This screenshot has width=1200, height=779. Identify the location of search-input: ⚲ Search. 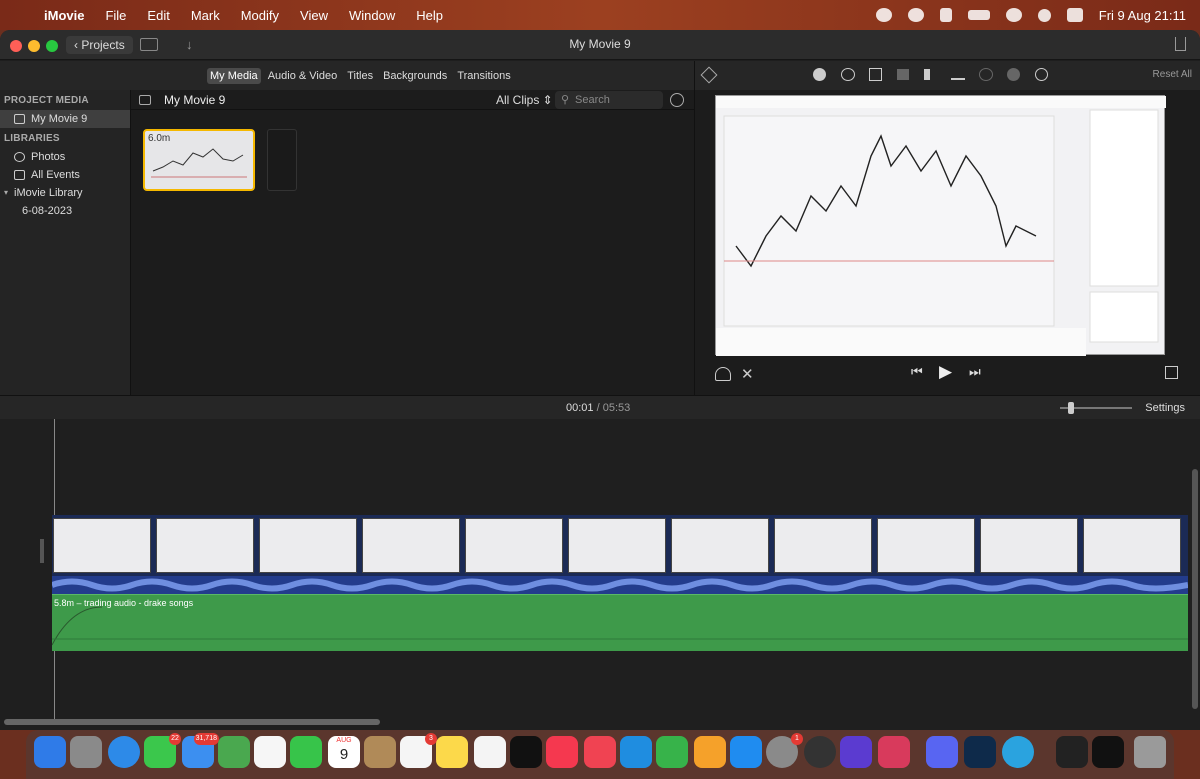
(609, 100).